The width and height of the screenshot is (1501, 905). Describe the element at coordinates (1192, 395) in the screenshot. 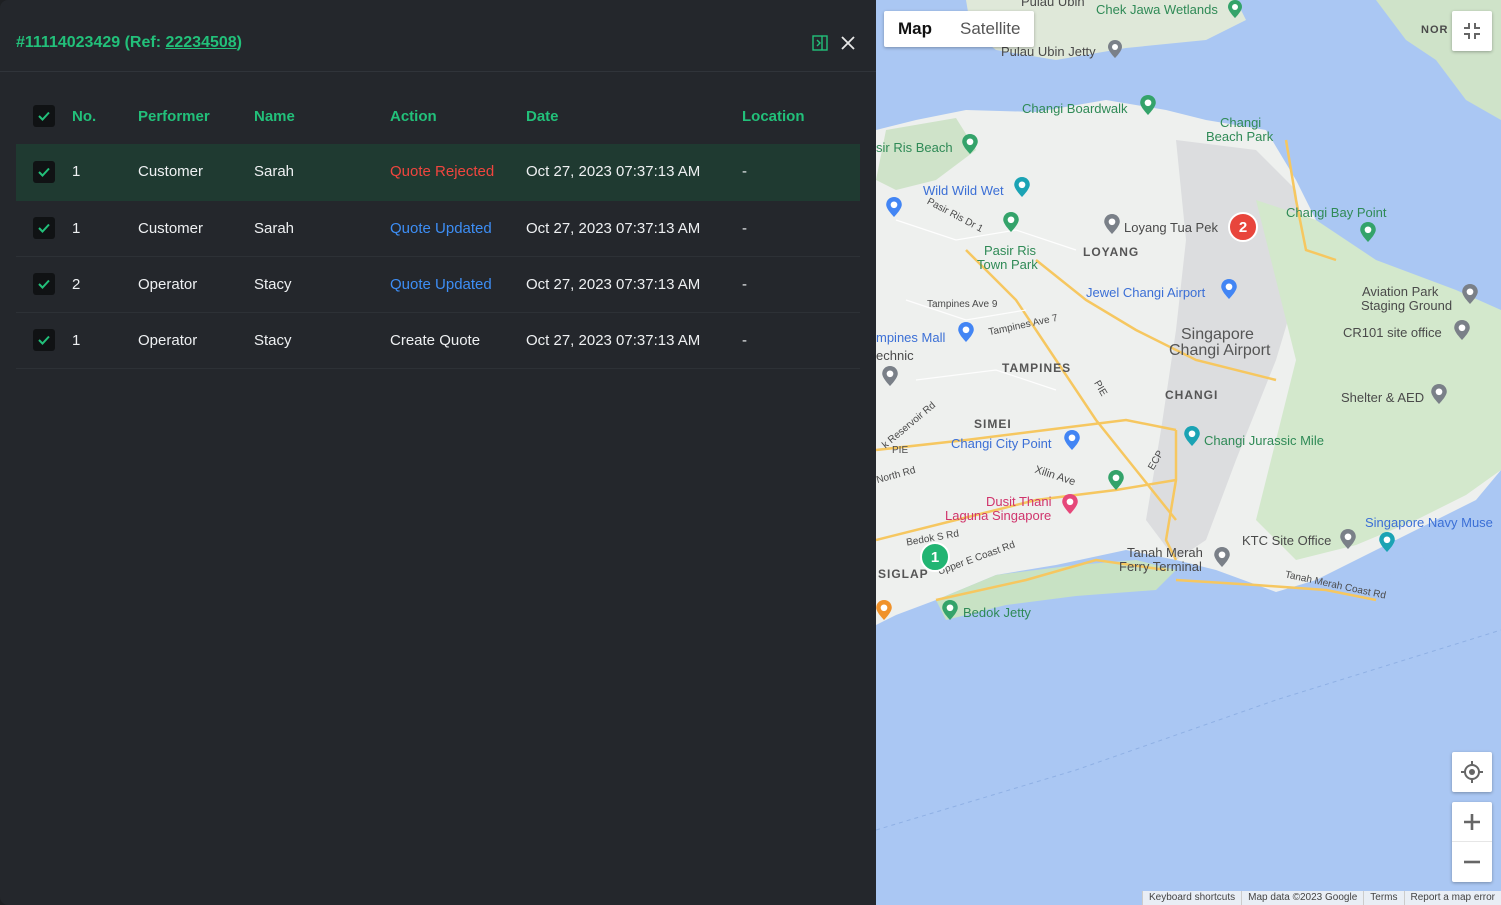

I see `label-changi: CHANGI` at that location.